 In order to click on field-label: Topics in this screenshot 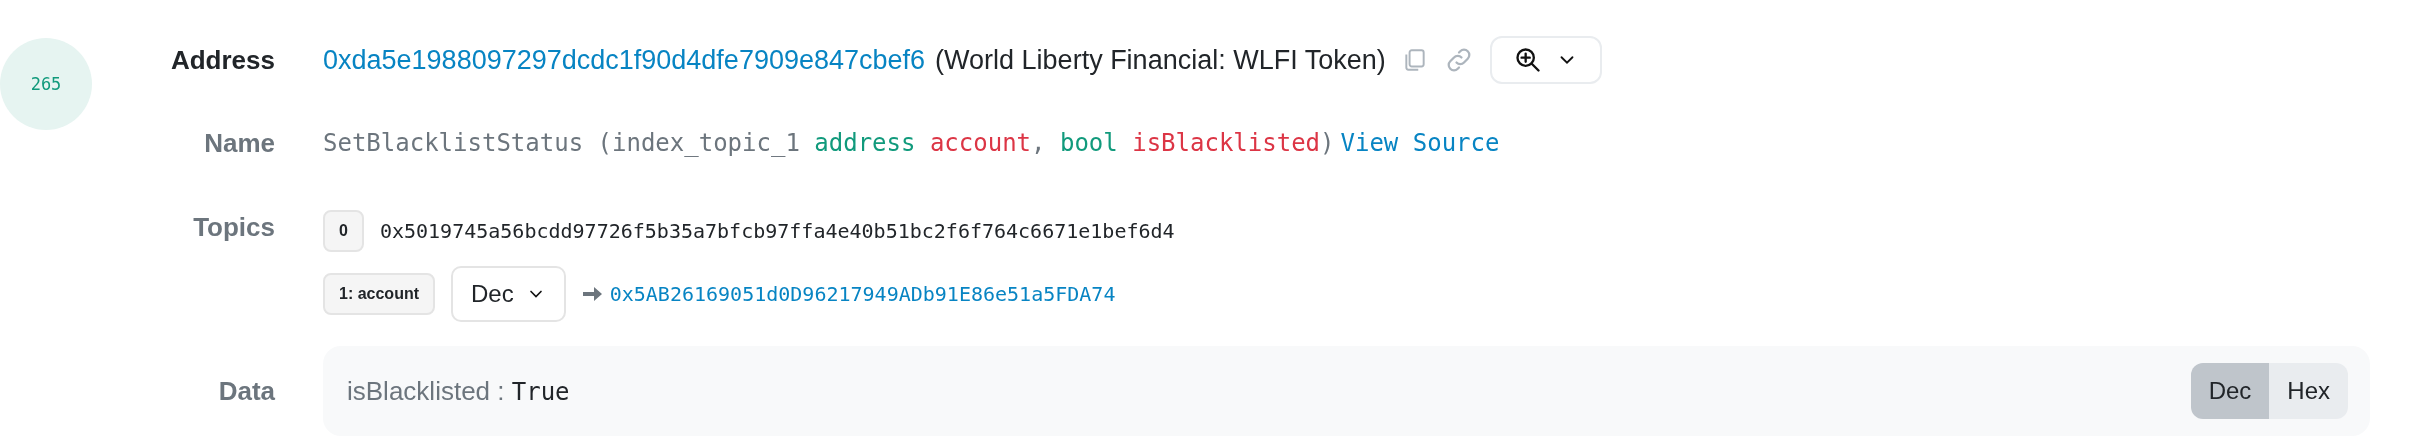, I will do `click(233, 225)`.